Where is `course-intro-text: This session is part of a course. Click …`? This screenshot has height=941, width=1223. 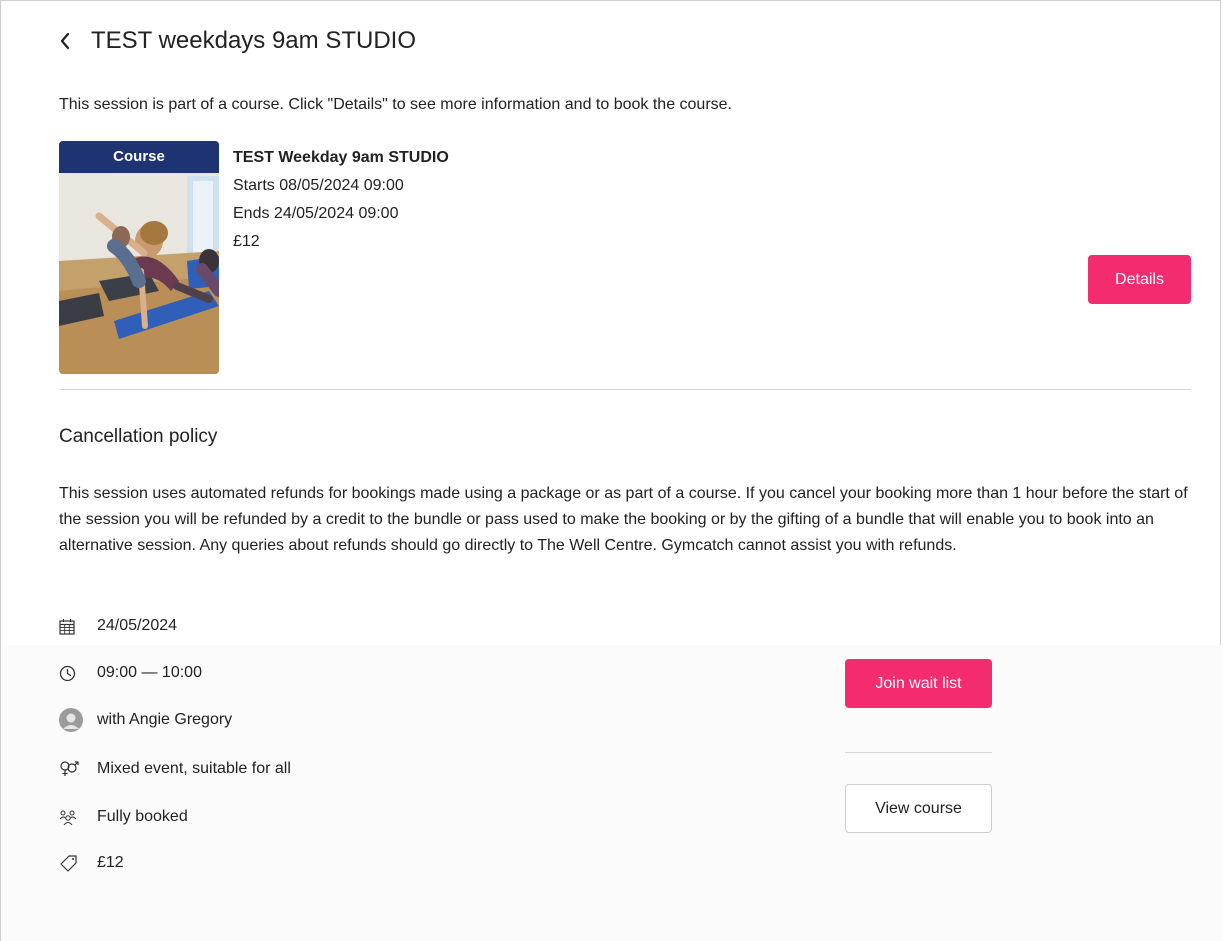 course-intro-text: This session is part of a course. Click … is located at coordinates (395, 104).